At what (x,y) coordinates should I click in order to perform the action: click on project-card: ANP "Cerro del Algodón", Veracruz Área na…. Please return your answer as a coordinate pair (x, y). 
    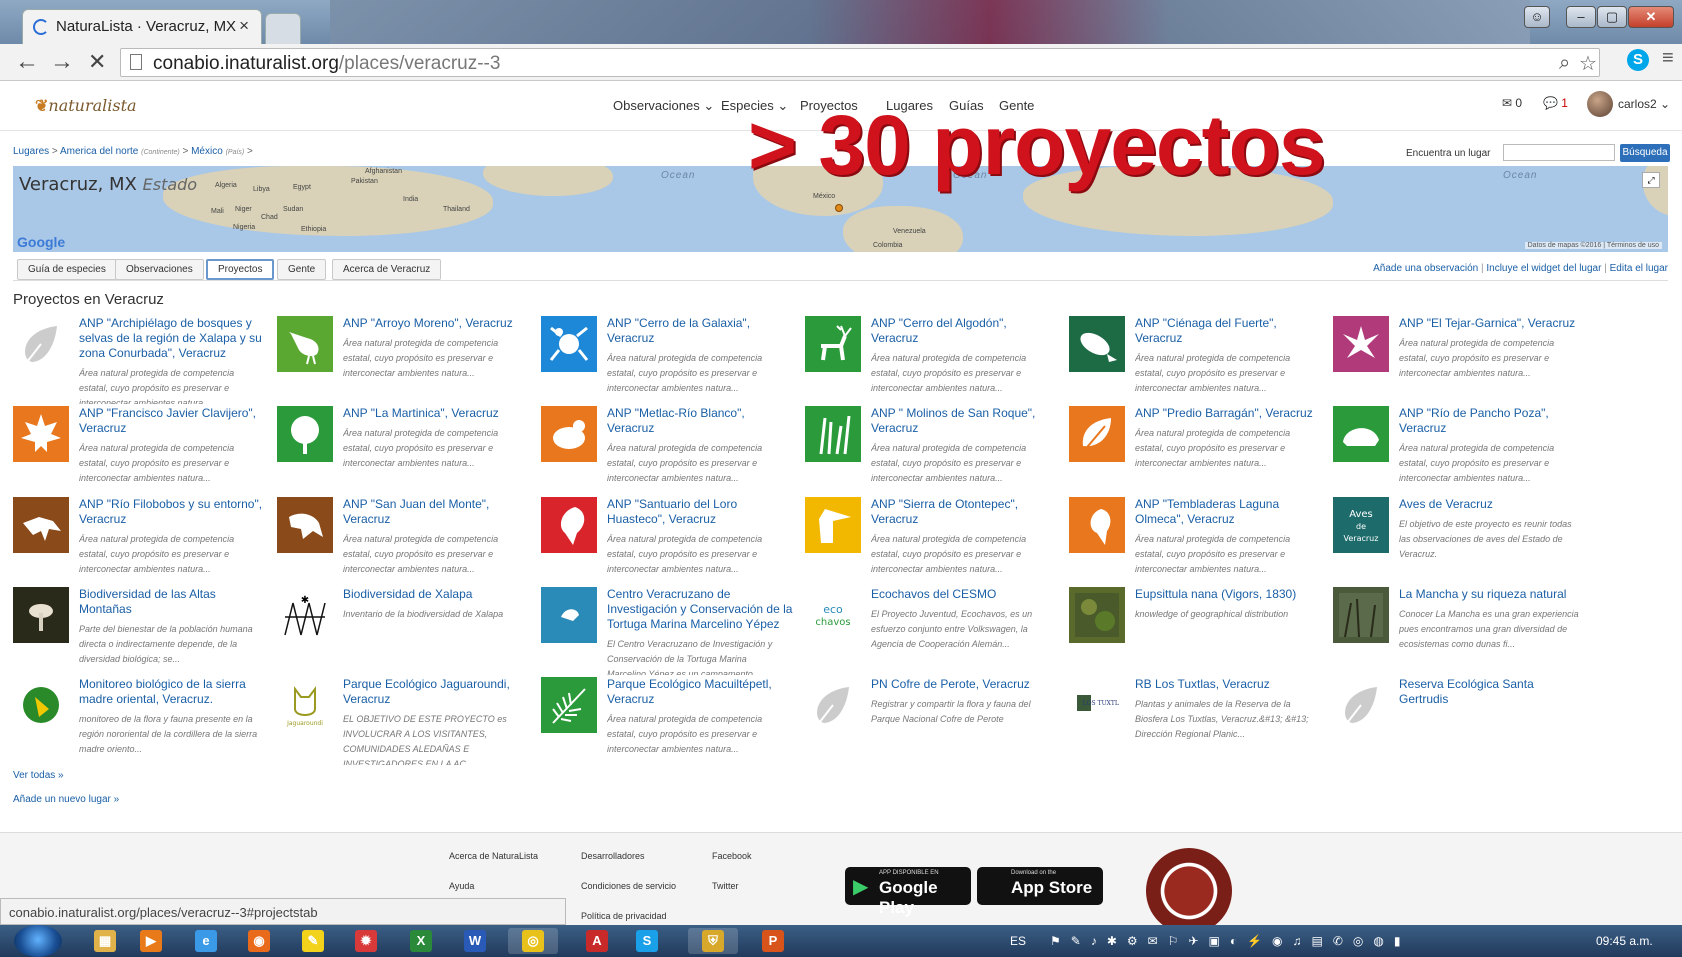
    Looking at the image, I should click on (928, 360).